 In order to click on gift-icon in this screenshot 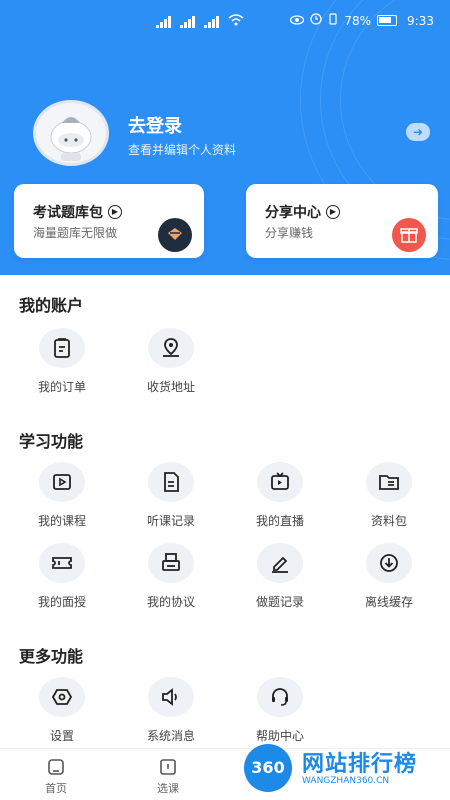, I will do `click(409, 235)`.